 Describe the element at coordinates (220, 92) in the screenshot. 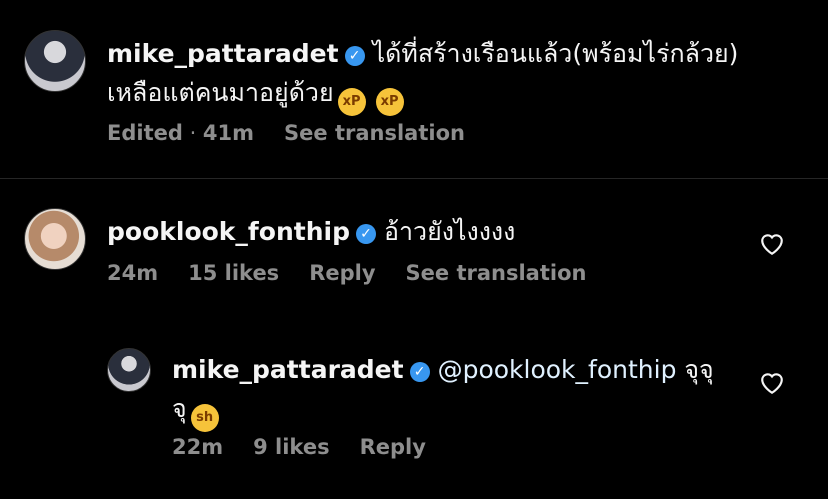

I see `comment-text: เหลือแต่คนมาอยู่ด้วย` at that location.